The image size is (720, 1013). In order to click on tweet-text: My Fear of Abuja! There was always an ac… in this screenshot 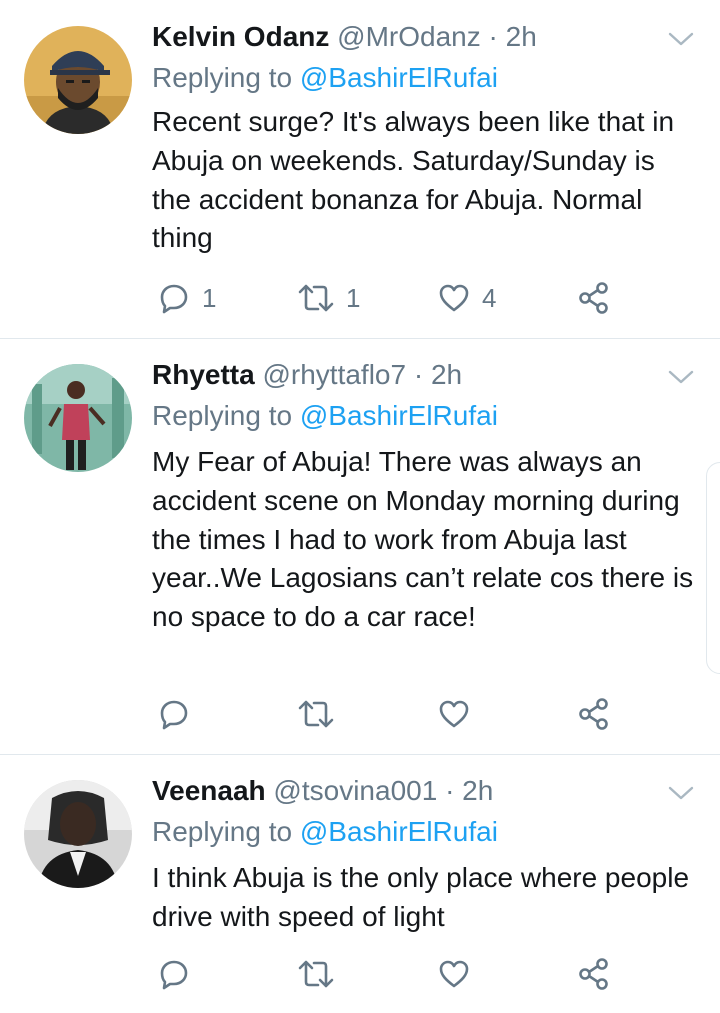, I will do `click(423, 539)`.